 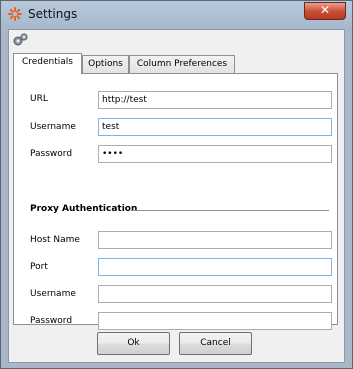 I want to click on close-button: ✕, so click(x=325, y=11).